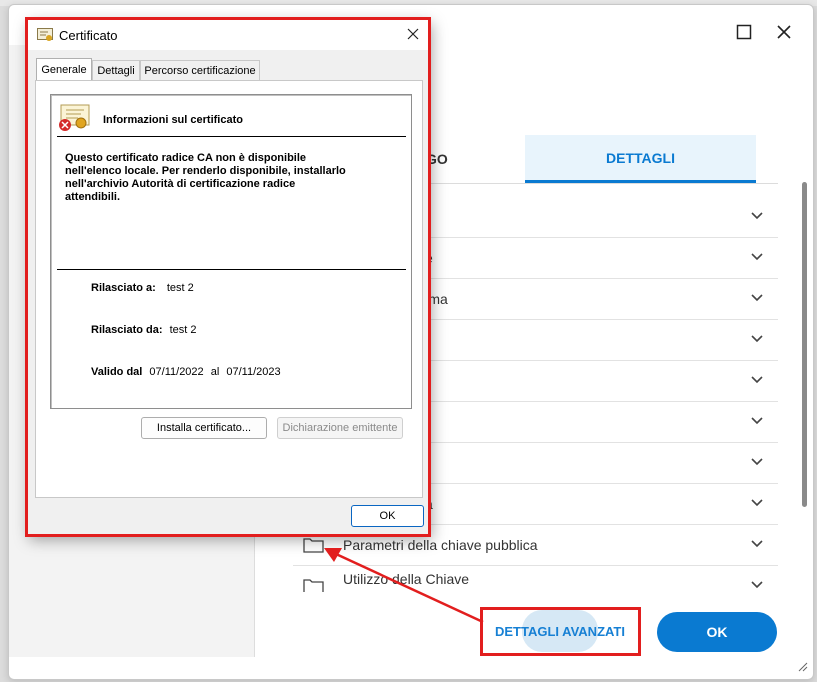 The image size is (817, 682). I want to click on ok-label: OK, so click(717, 632).